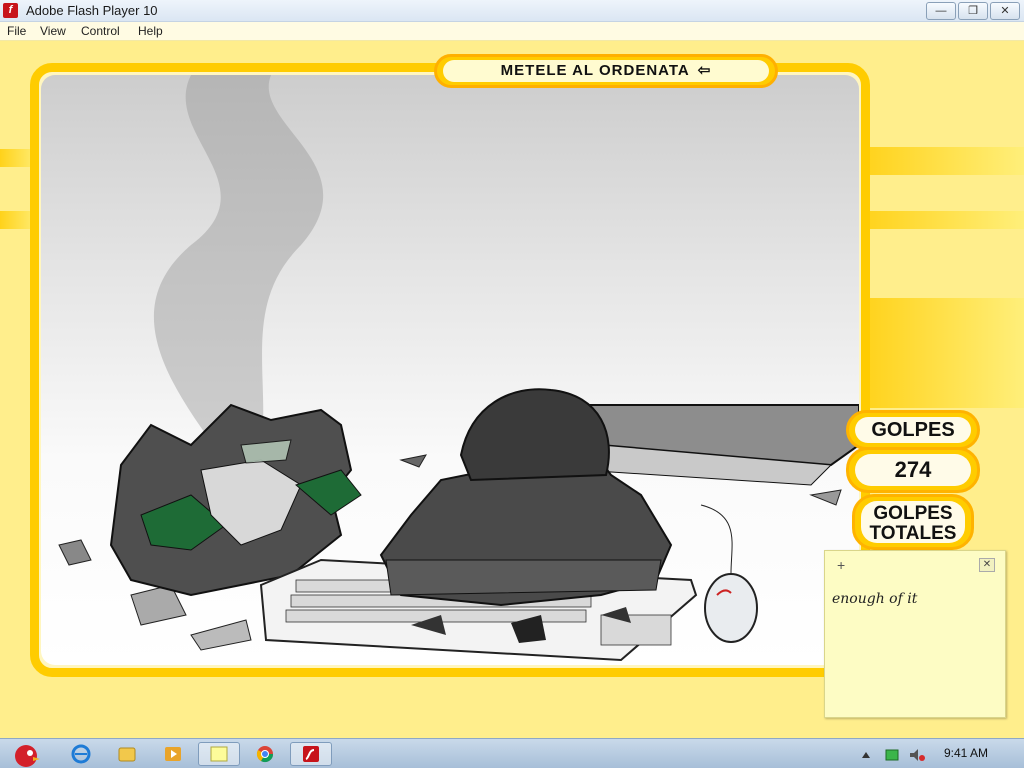 This screenshot has height=768, width=1024. Describe the element at coordinates (523, 577) in the screenshot. I see `monitor-base` at that location.